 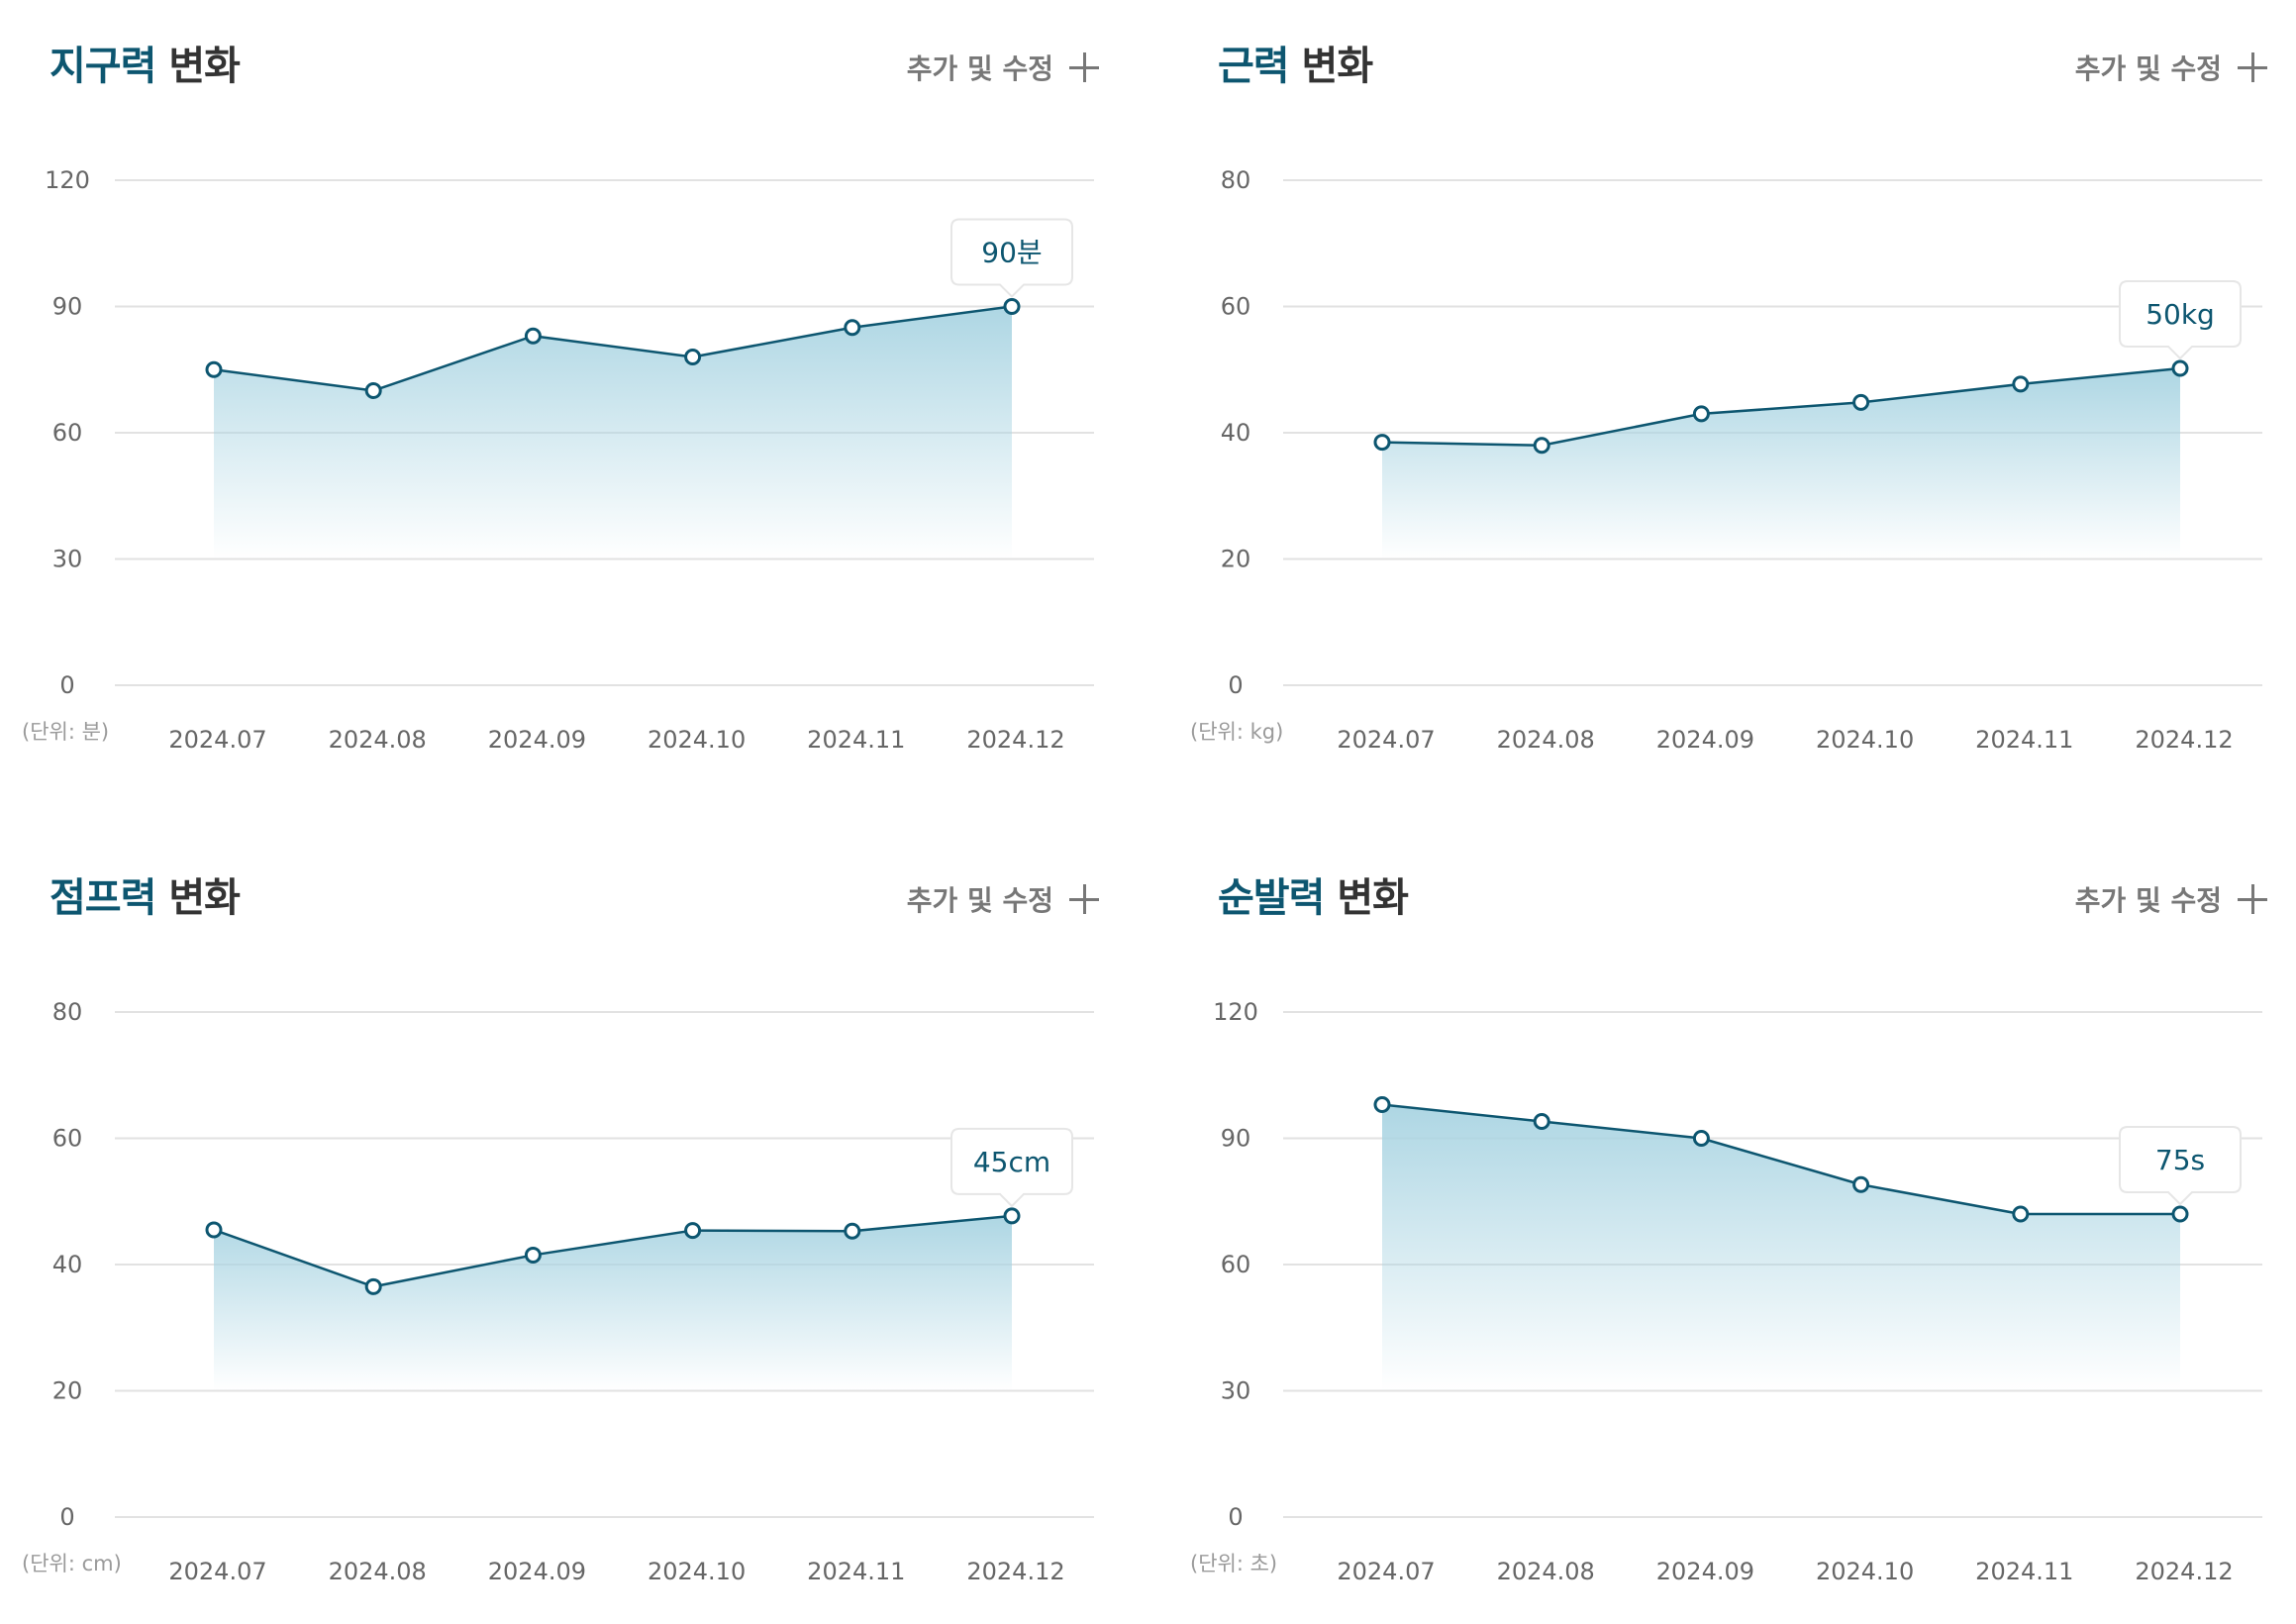 I want to click on callout-label: 90분, so click(x=1012, y=253).